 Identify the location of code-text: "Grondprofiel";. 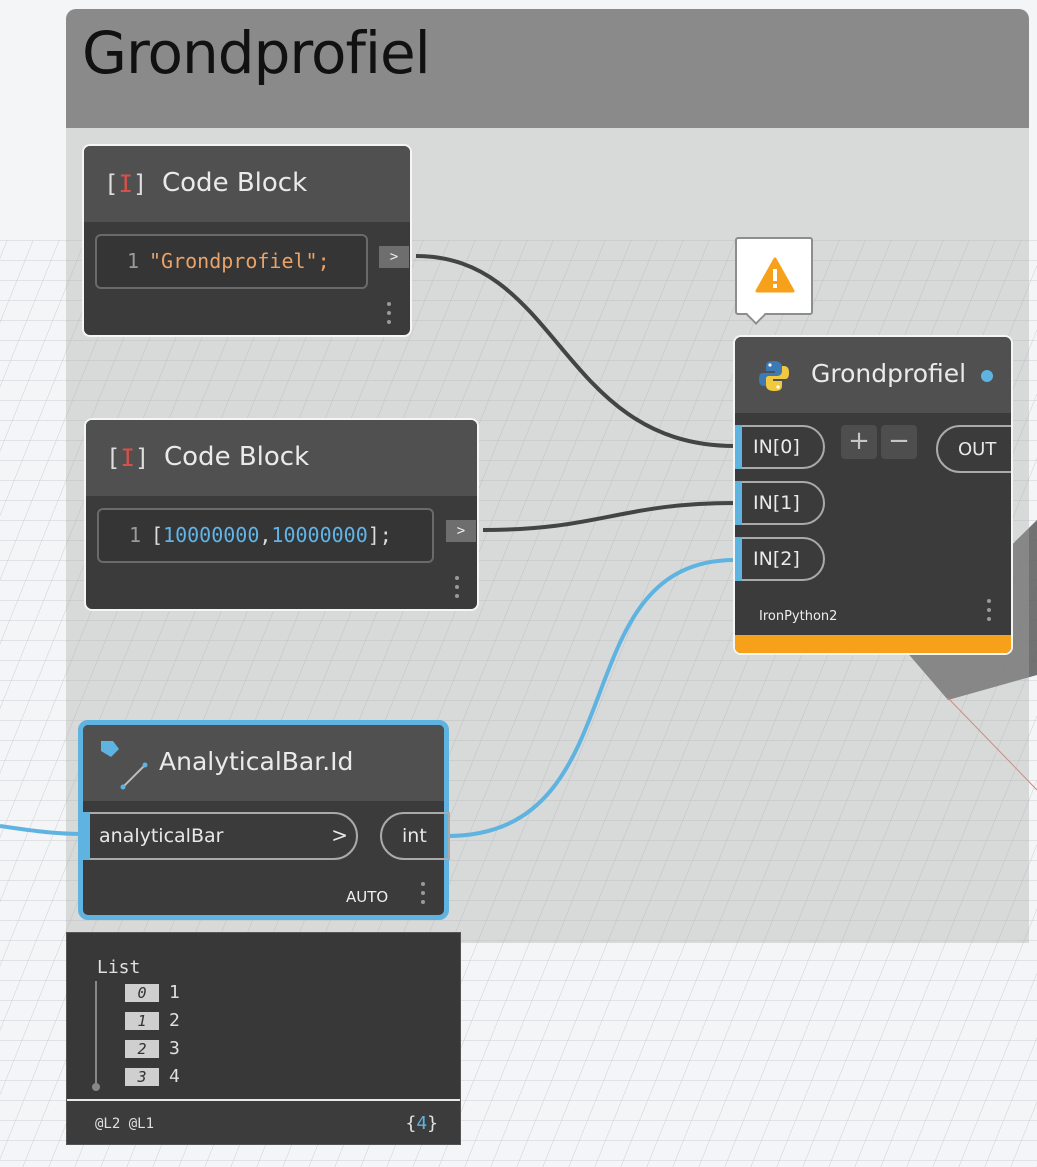
(239, 261).